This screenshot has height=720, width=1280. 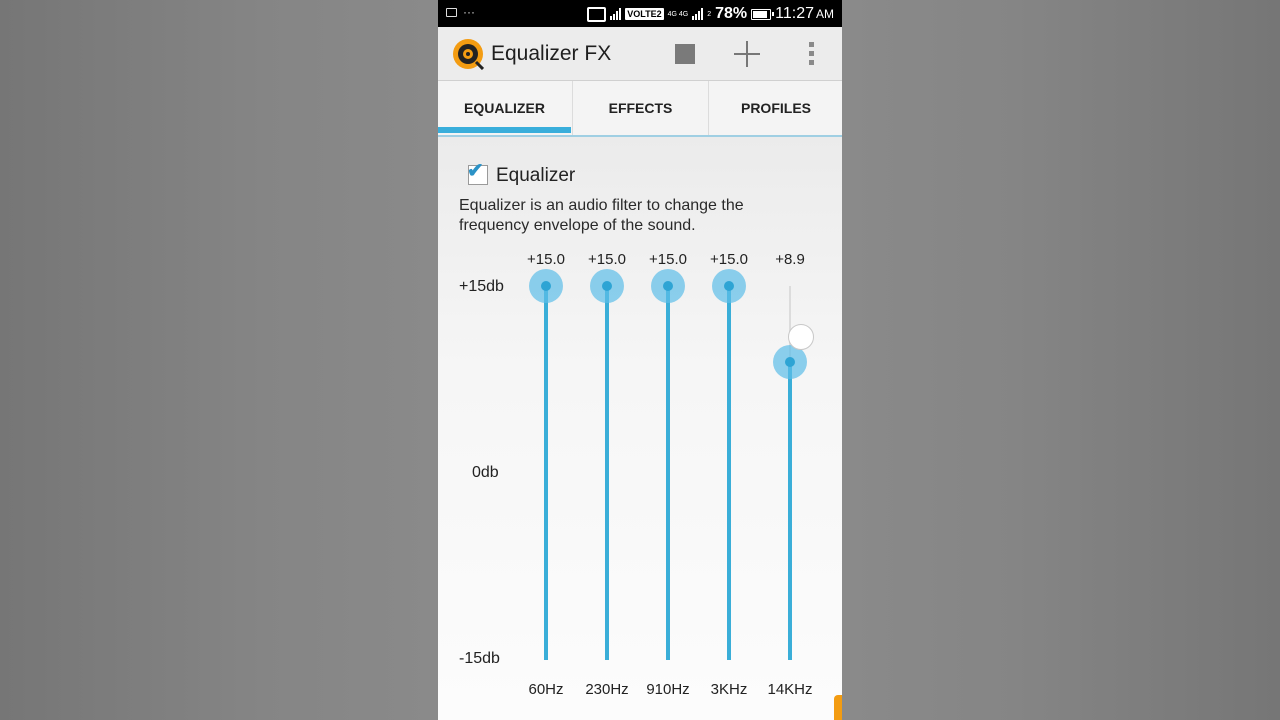 I want to click on active-tab-indicator, so click(x=504, y=130).